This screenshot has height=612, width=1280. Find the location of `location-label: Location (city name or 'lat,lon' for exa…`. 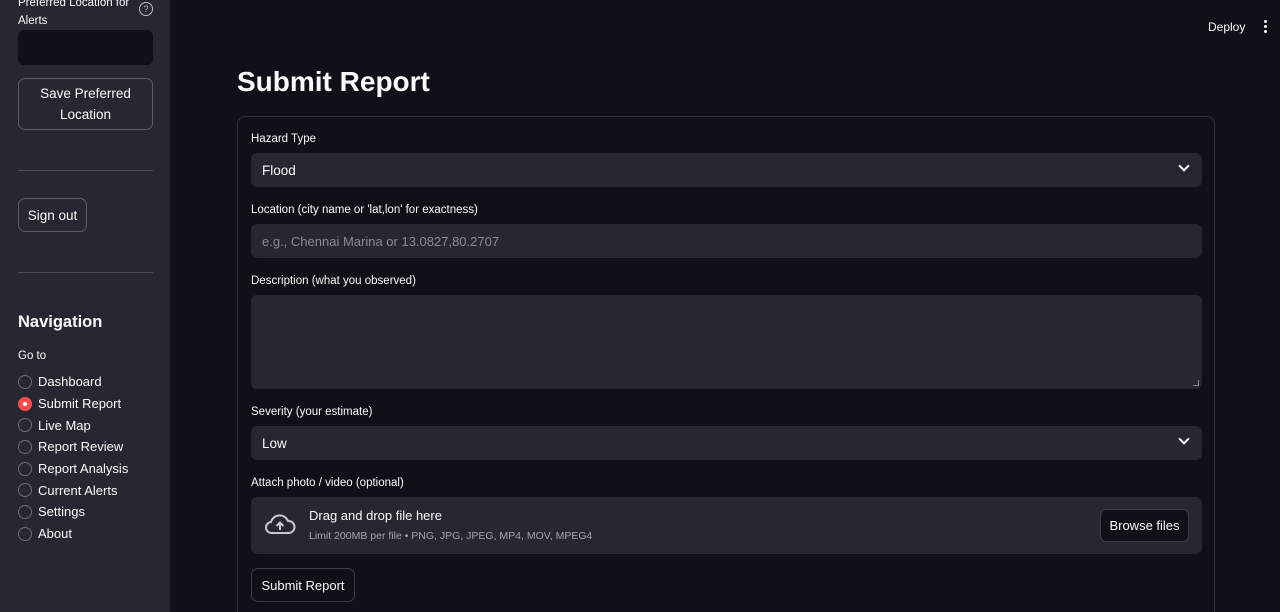

location-label: Location (city name or 'lat,lon' for exa… is located at coordinates (364, 210).